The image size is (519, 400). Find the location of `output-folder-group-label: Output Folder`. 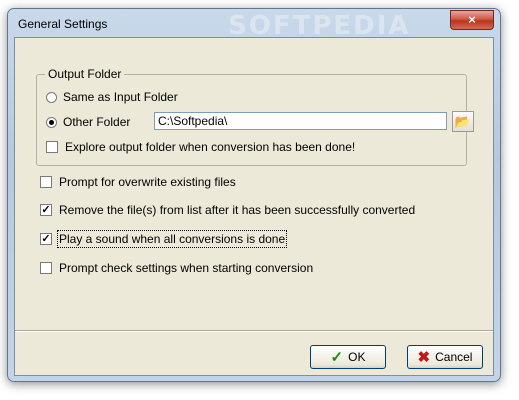

output-folder-group-label: Output Folder is located at coordinates (85, 74).